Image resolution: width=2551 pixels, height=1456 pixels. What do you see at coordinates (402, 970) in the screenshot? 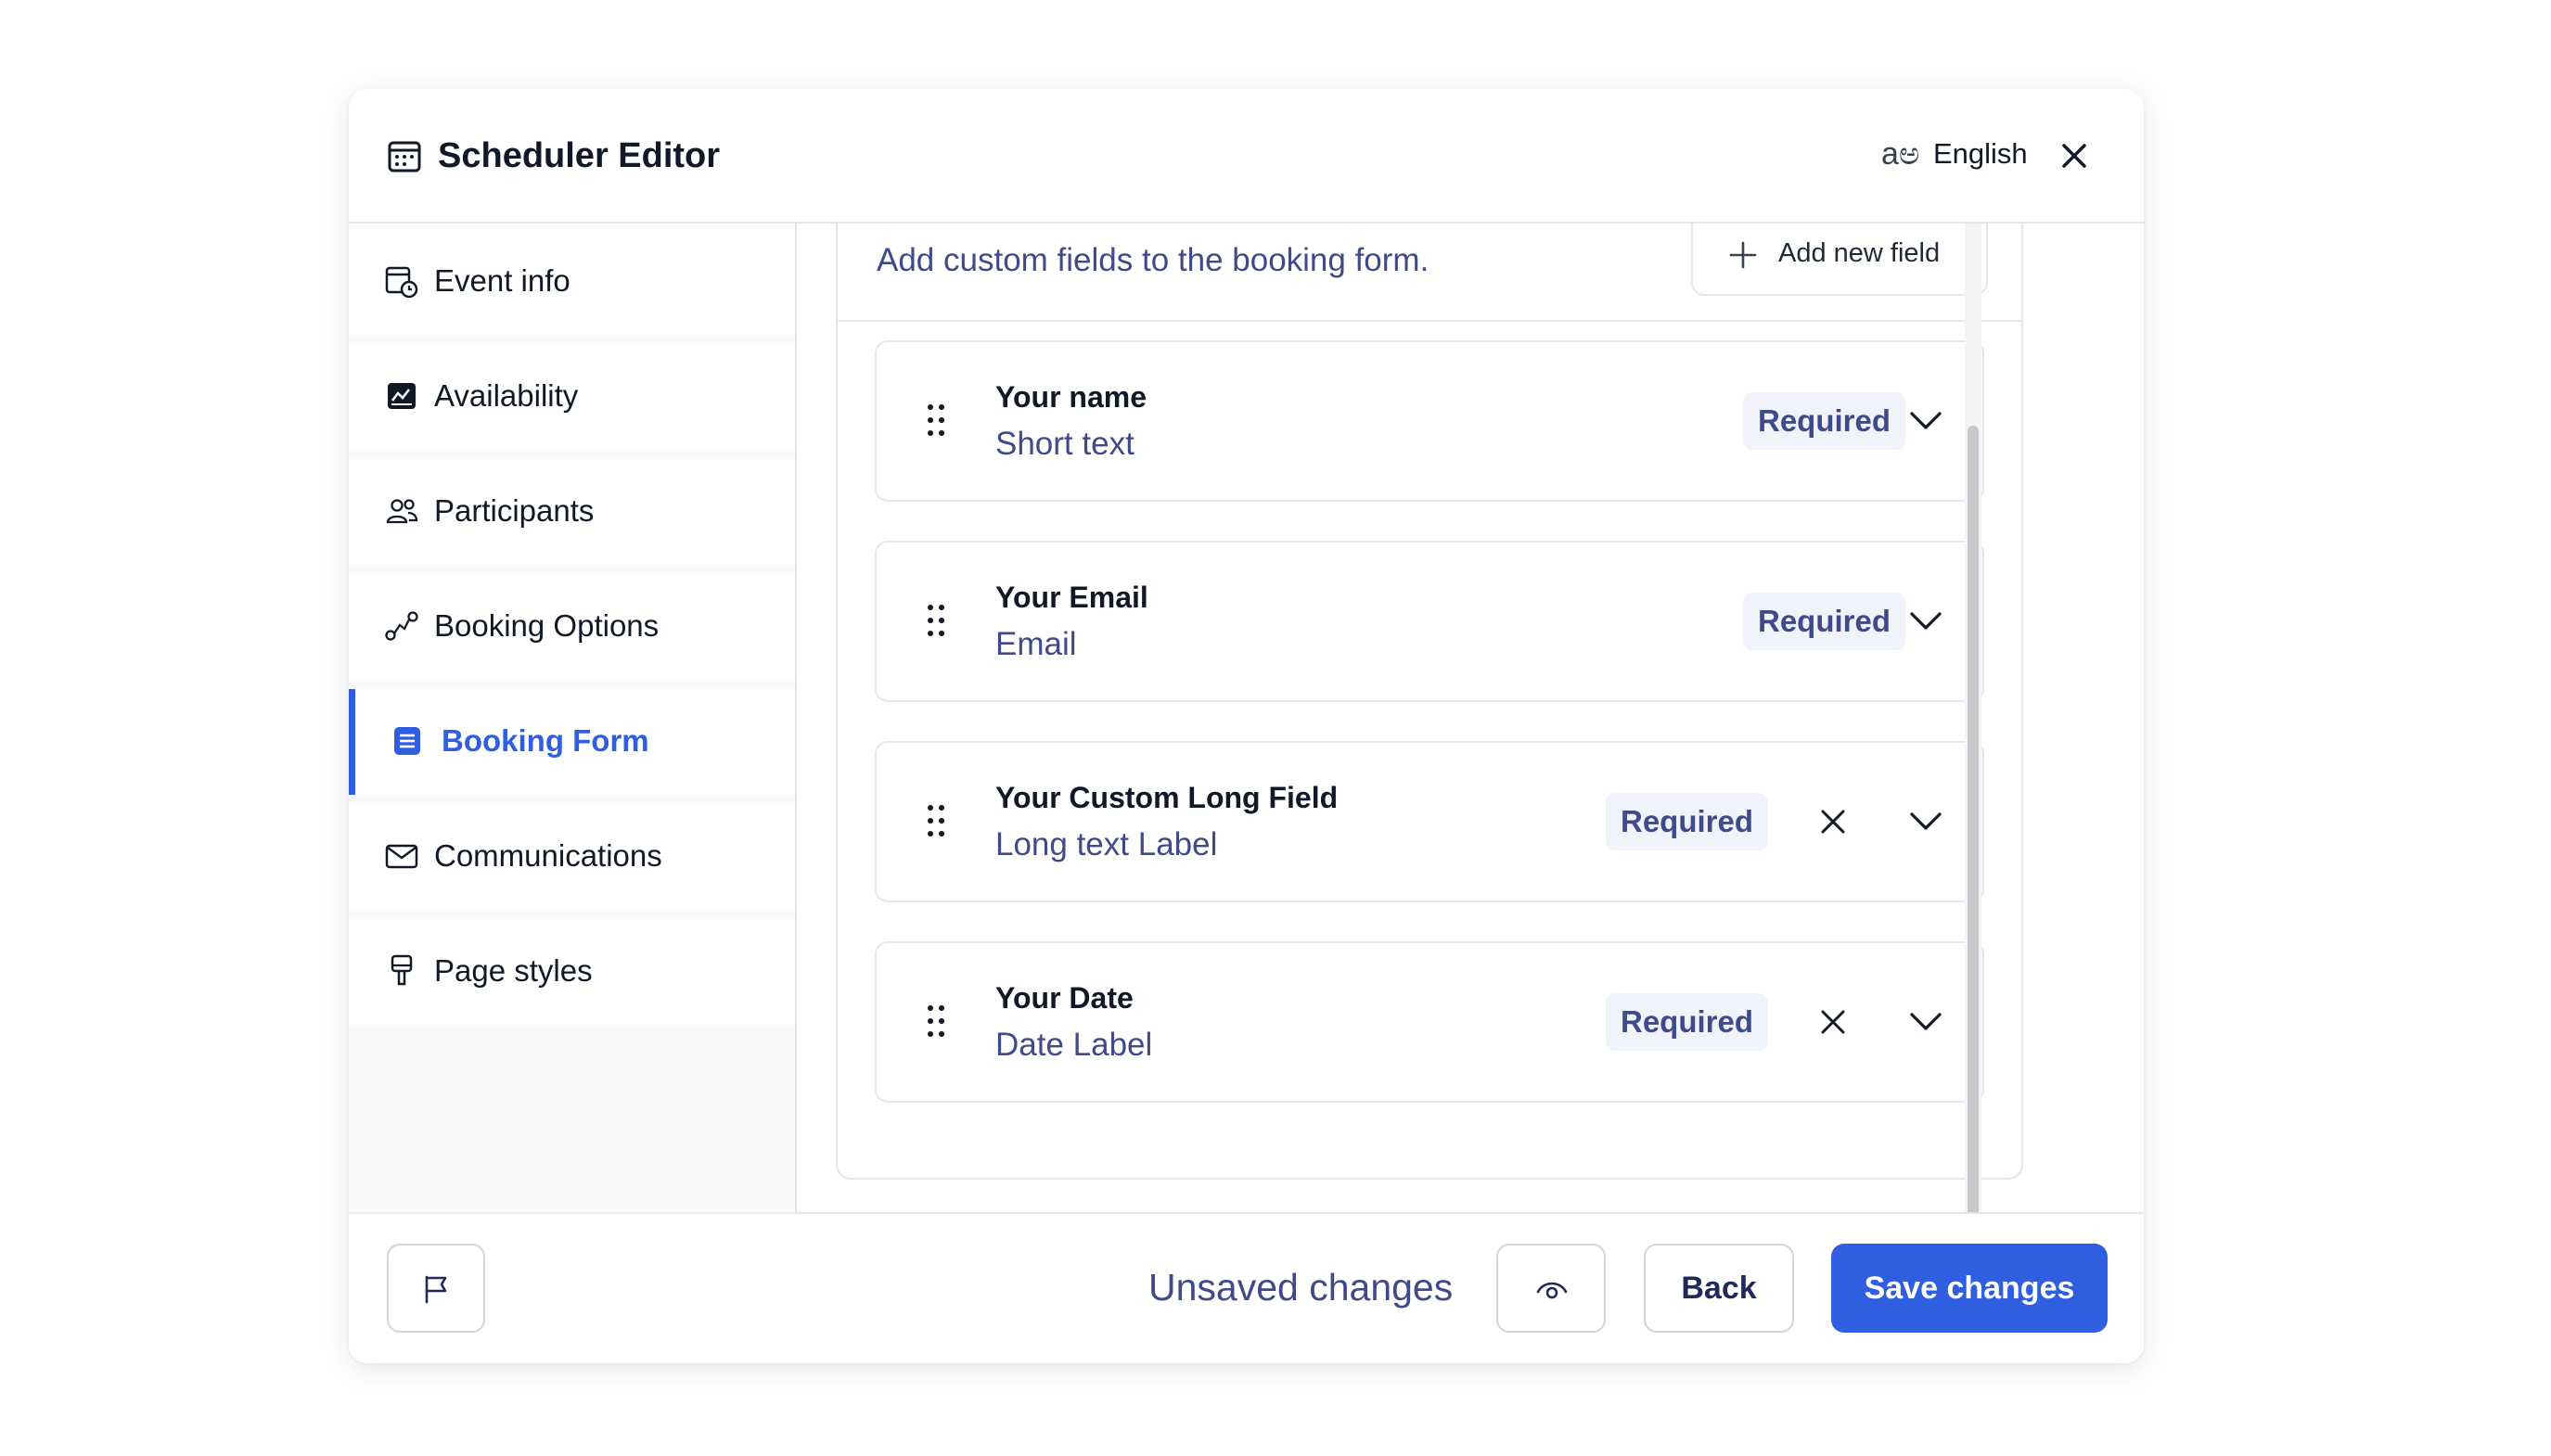
I see `paintbrush-icon` at bounding box center [402, 970].